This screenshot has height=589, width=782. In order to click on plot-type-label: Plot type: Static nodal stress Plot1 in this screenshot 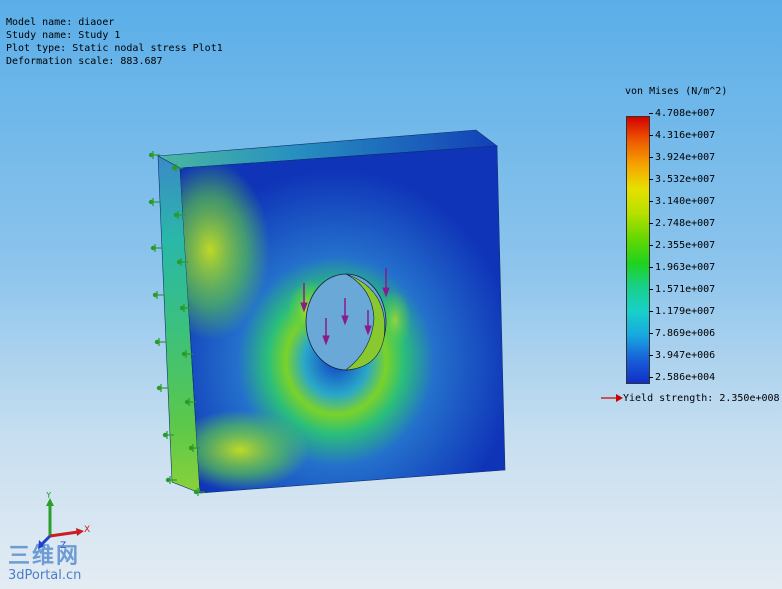, I will do `click(114, 48)`.